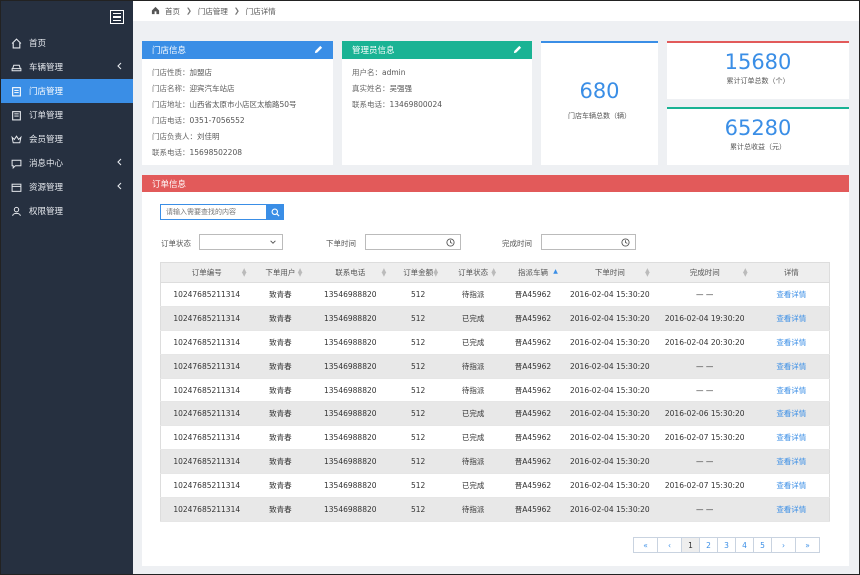 Image resolution: width=860 pixels, height=575 pixels. Describe the element at coordinates (67, 67) in the screenshot. I see `sidebar-item: 车辆管理` at that location.